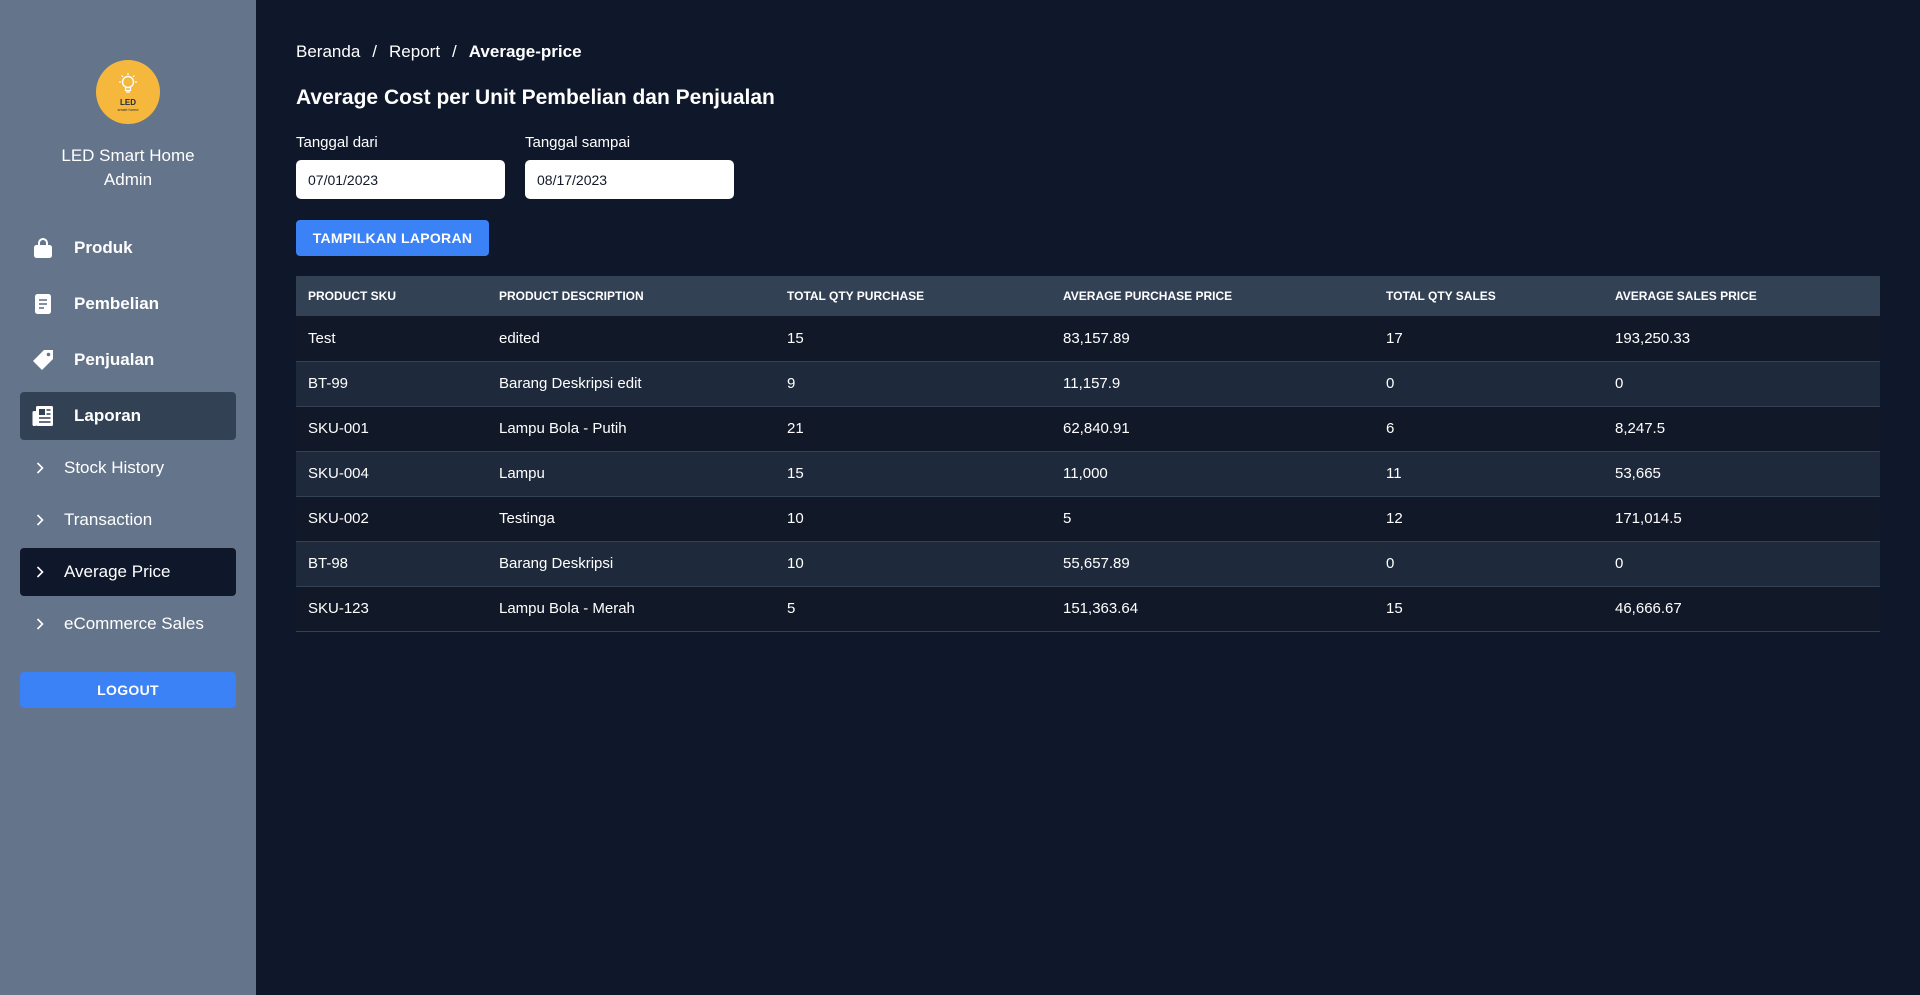  I want to click on cell-sku: SKU-002, so click(391, 519).